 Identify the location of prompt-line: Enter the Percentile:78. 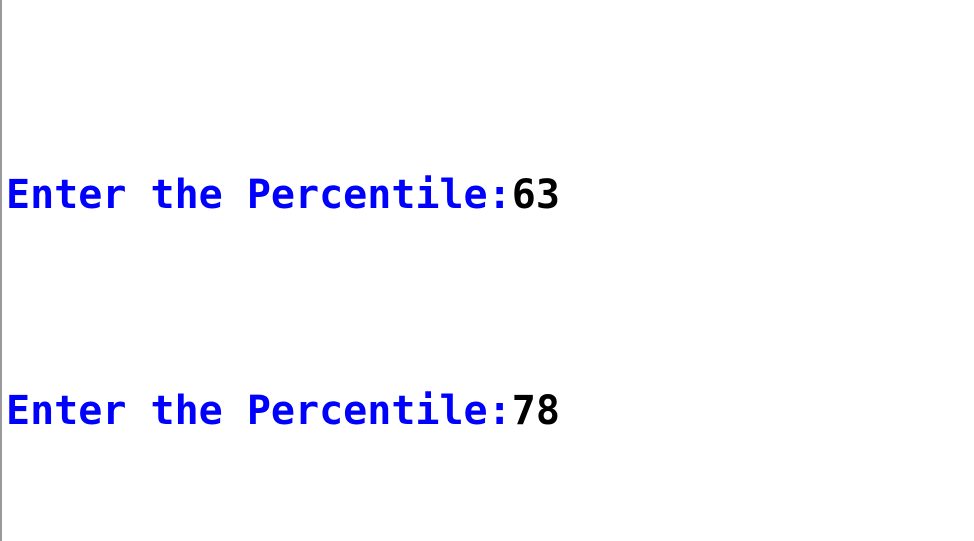
(490, 411).